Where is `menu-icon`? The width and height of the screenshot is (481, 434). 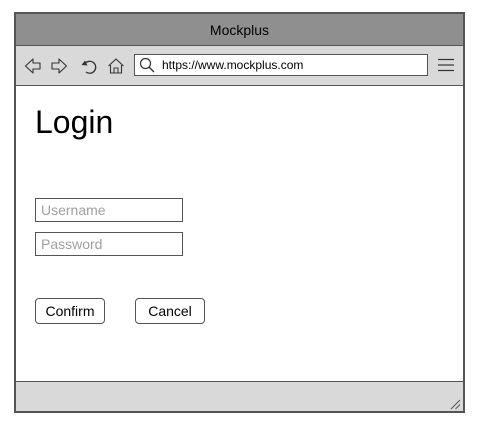
menu-icon is located at coordinates (446, 65).